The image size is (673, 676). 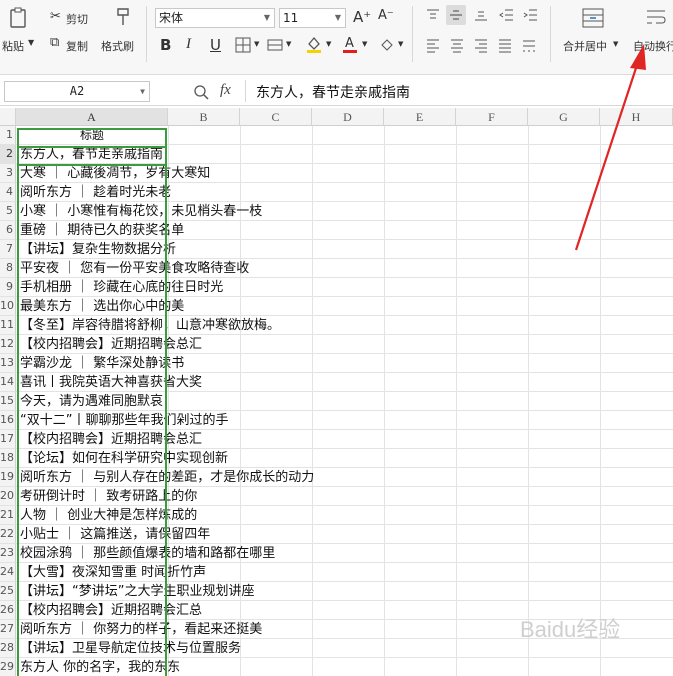 I want to click on justify-icon, so click(x=505, y=45).